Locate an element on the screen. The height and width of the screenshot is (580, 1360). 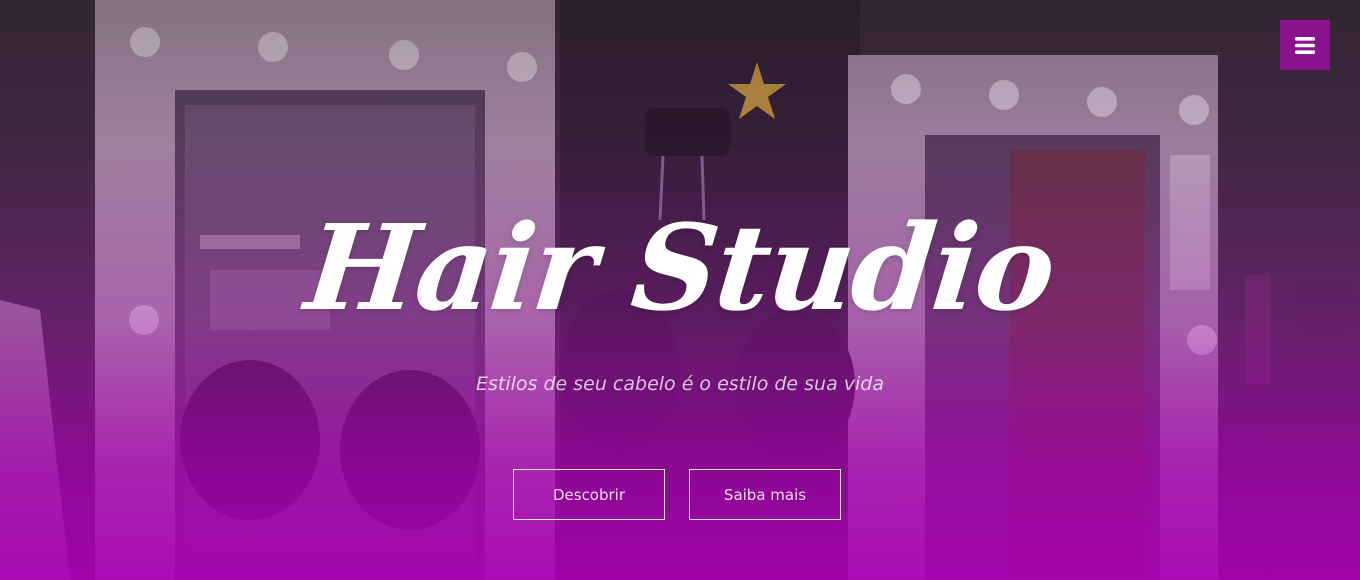
menu-button is located at coordinates (1305, 45).